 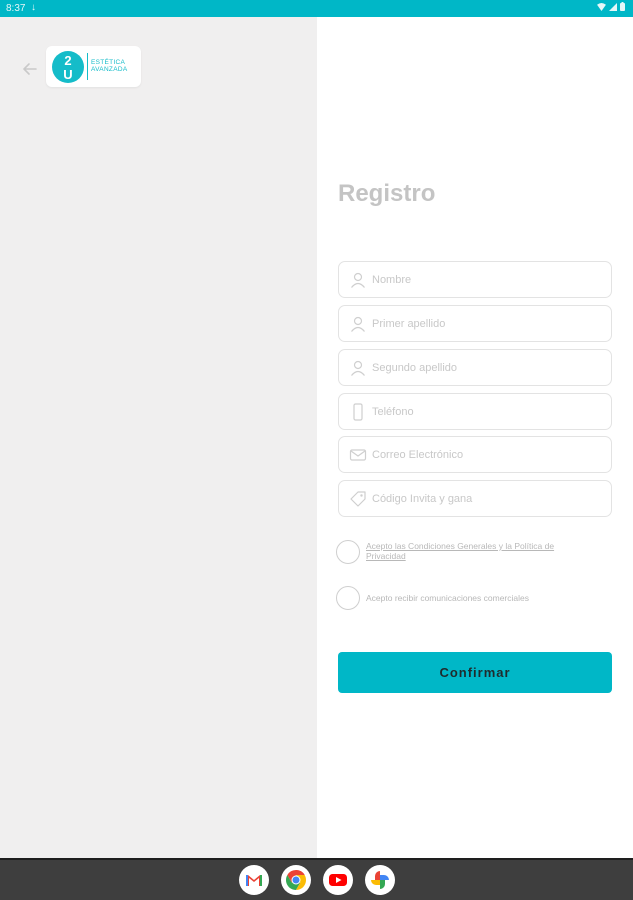 What do you see at coordinates (387, 193) in the screenshot?
I see `page-title: Registro` at bounding box center [387, 193].